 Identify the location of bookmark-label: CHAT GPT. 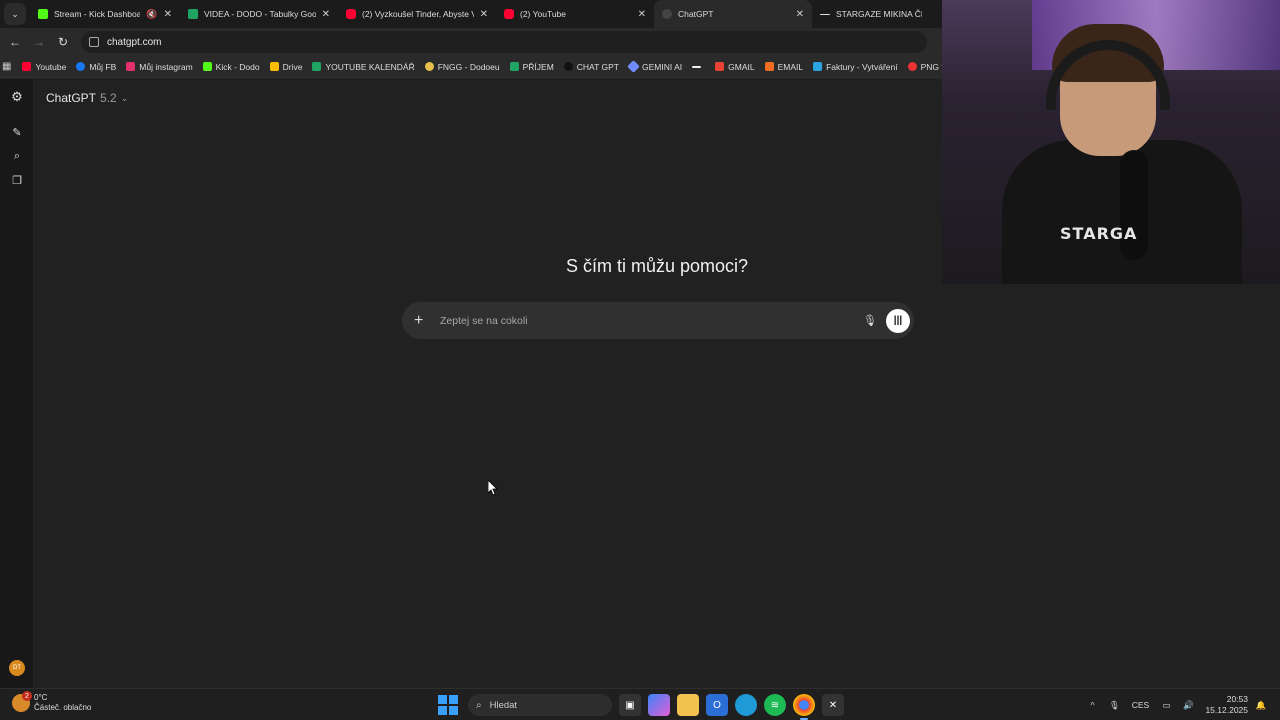
(597, 66).